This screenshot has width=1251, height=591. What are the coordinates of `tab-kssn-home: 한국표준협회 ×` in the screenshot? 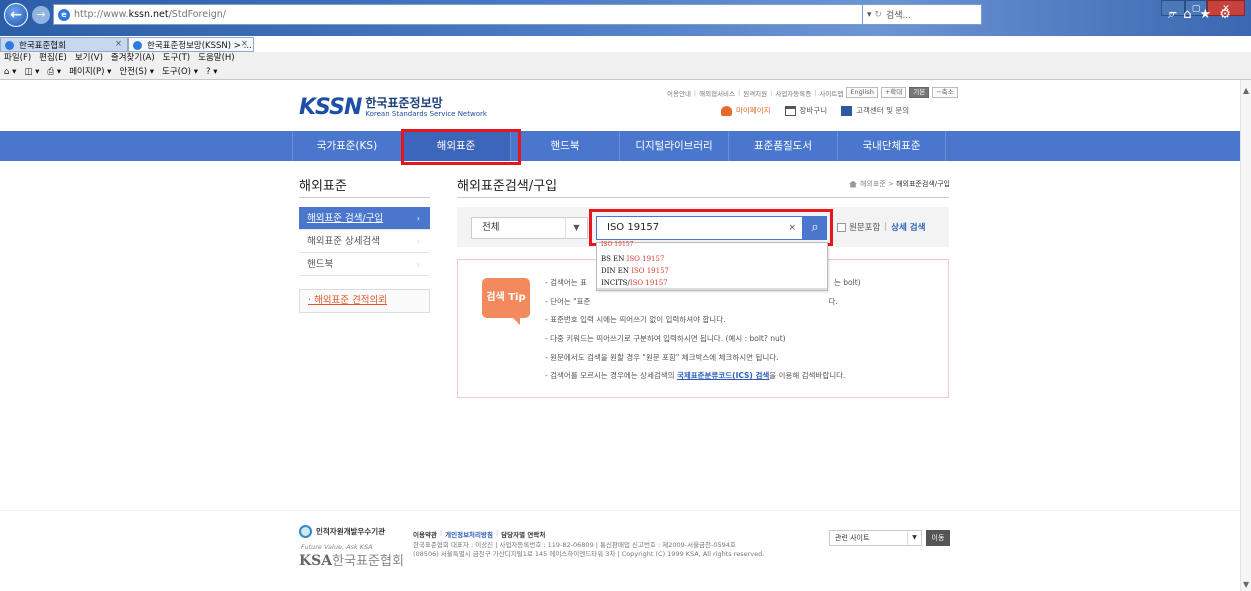 It's located at (64, 44).